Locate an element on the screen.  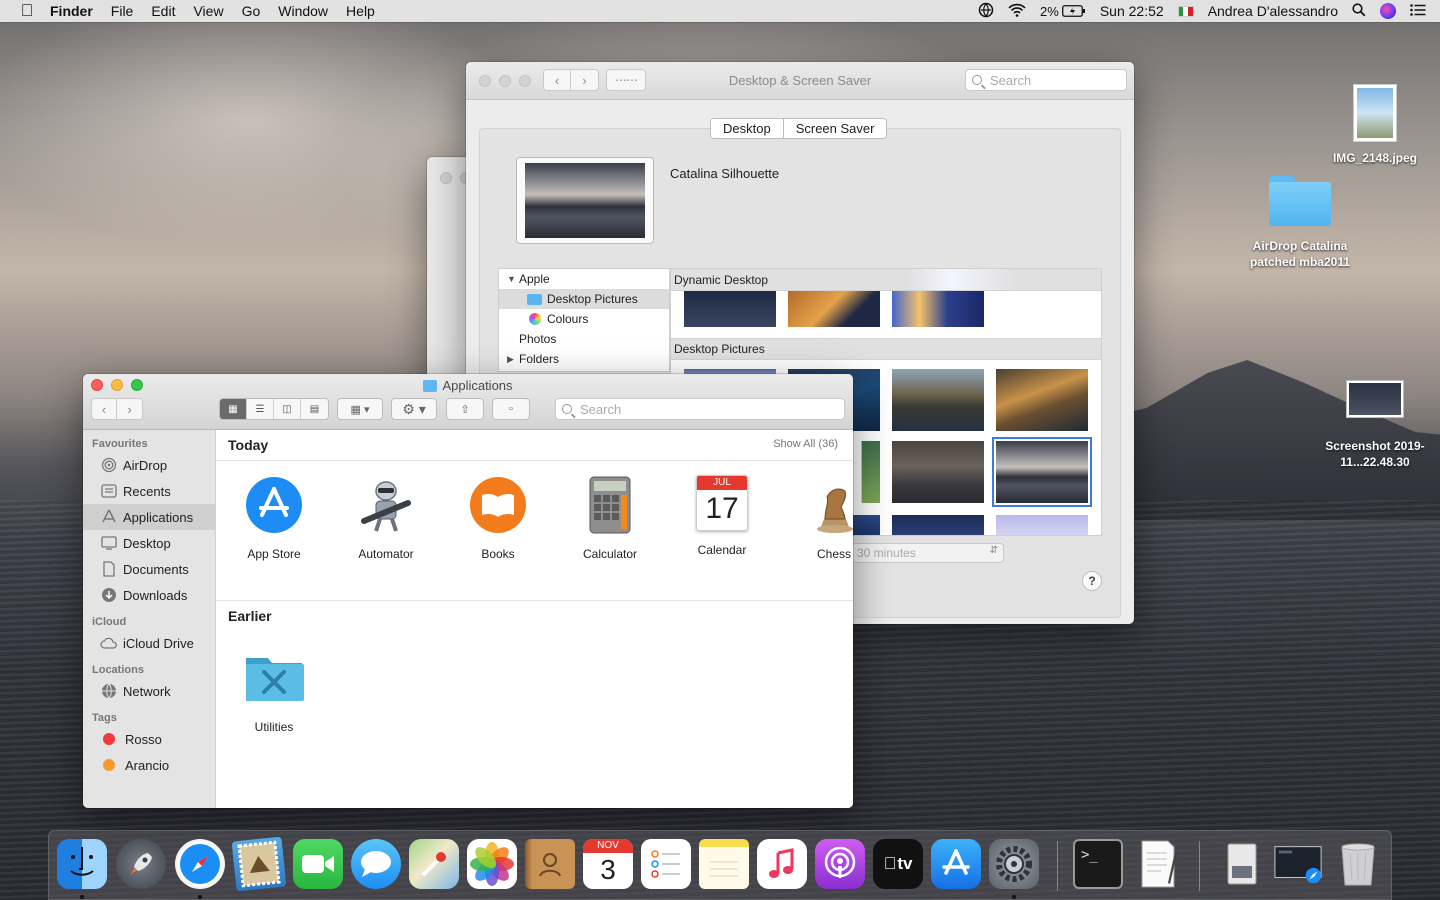
dock-photos is located at coordinates (492, 864).